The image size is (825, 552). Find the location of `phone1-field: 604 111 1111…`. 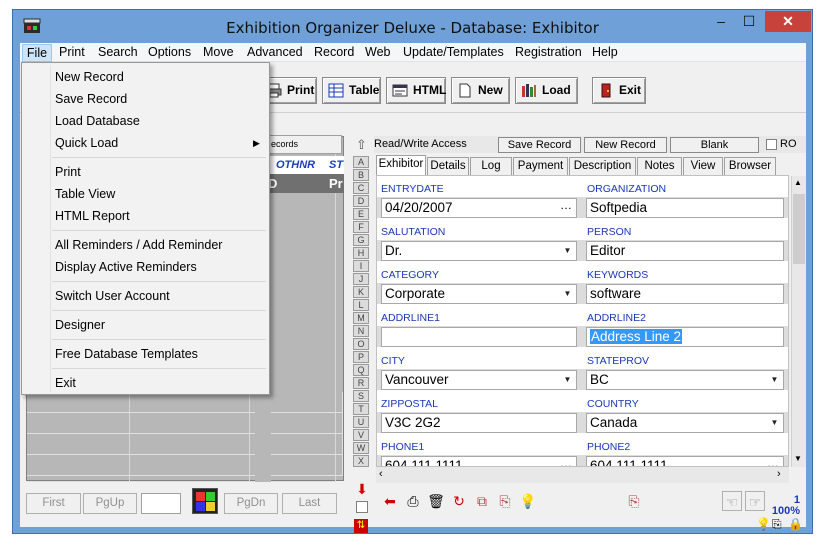

phone1-field: 604 111 1111… is located at coordinates (479, 461).